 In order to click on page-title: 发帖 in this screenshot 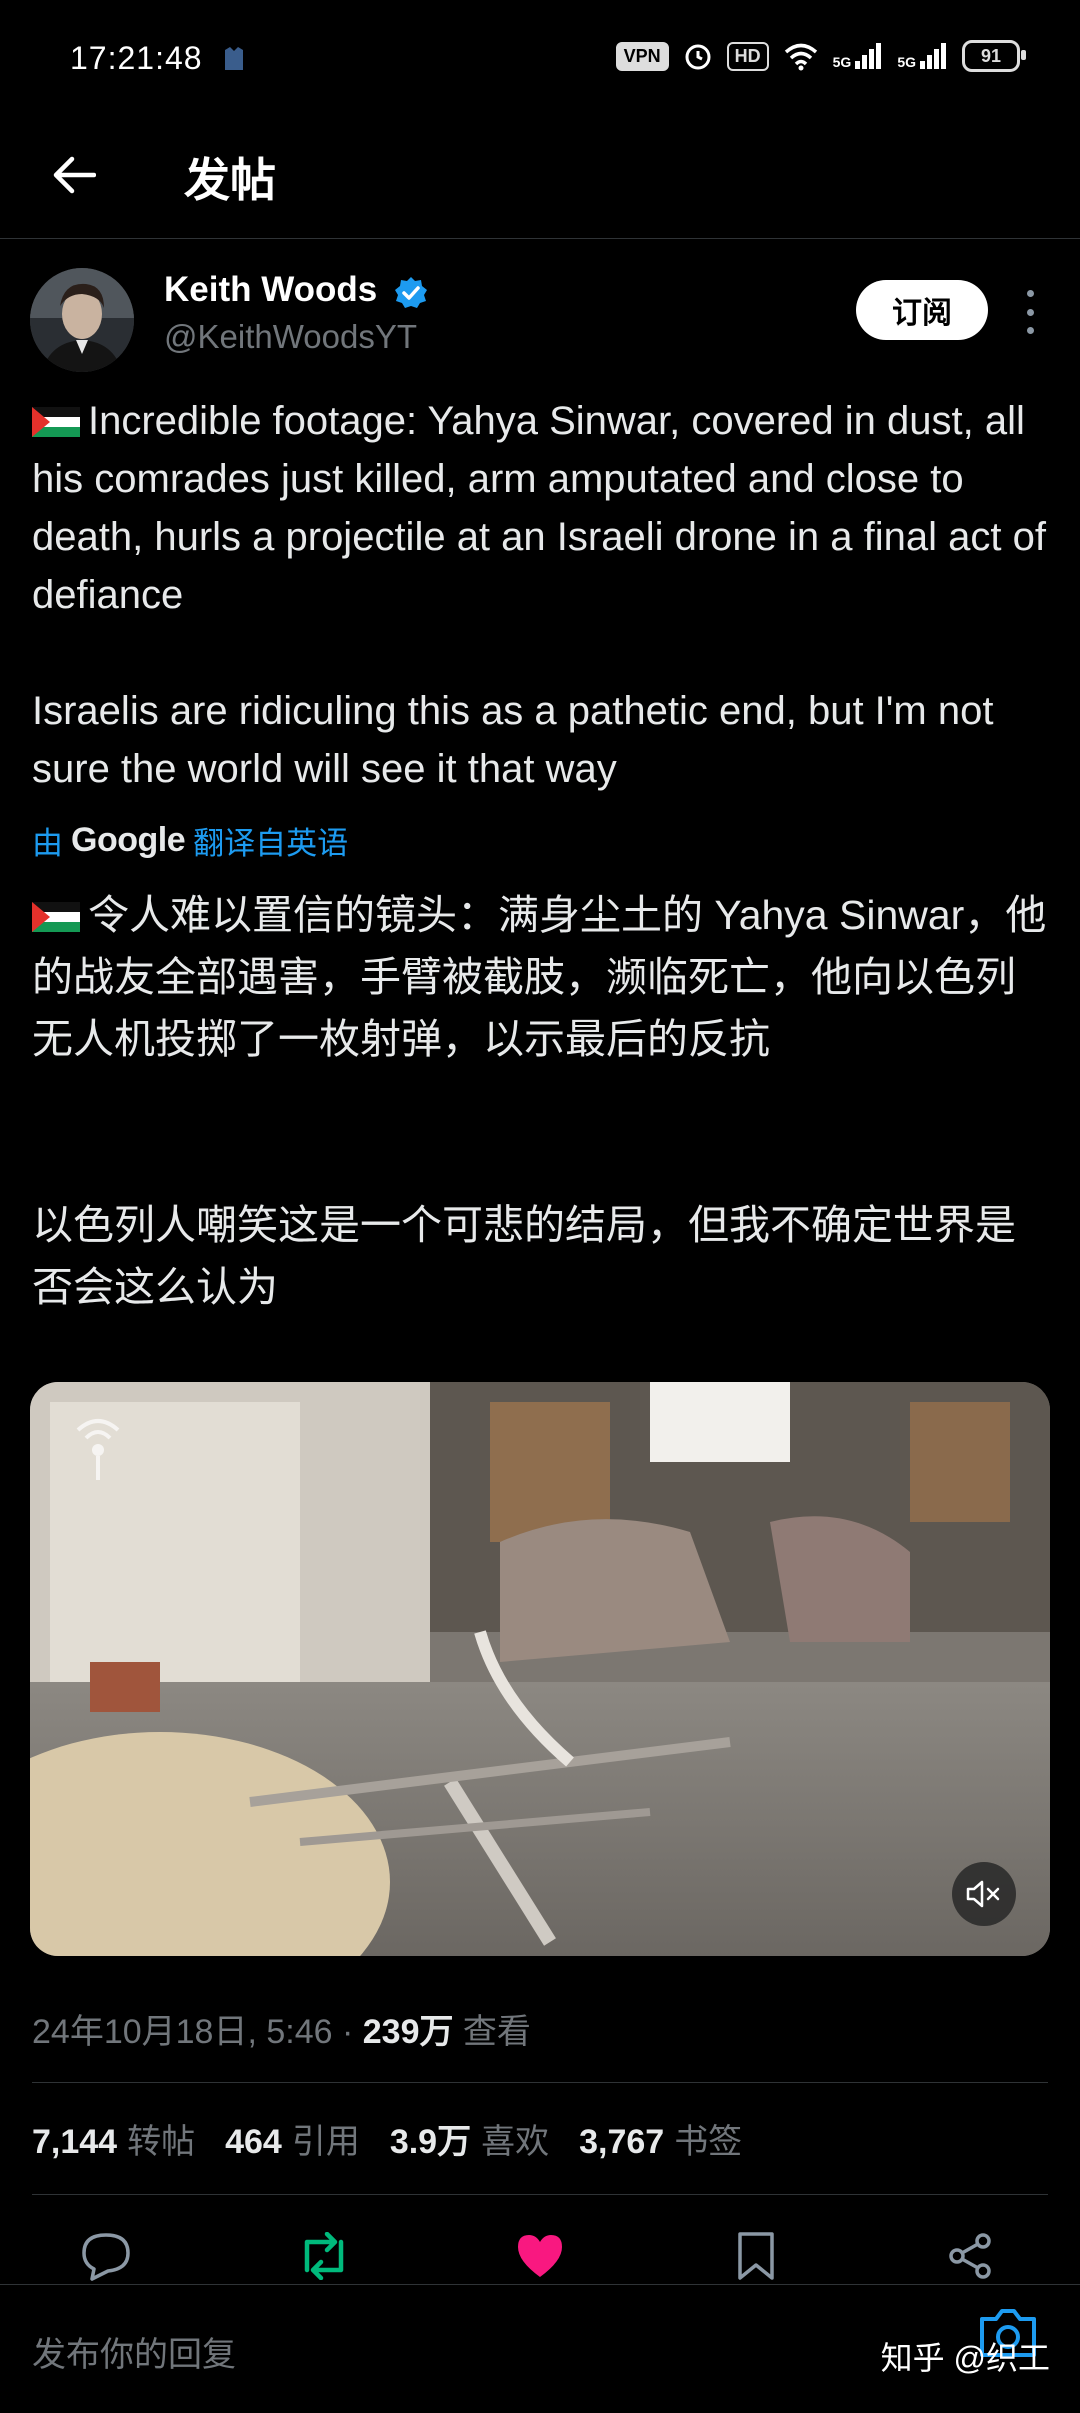, I will do `click(230, 180)`.